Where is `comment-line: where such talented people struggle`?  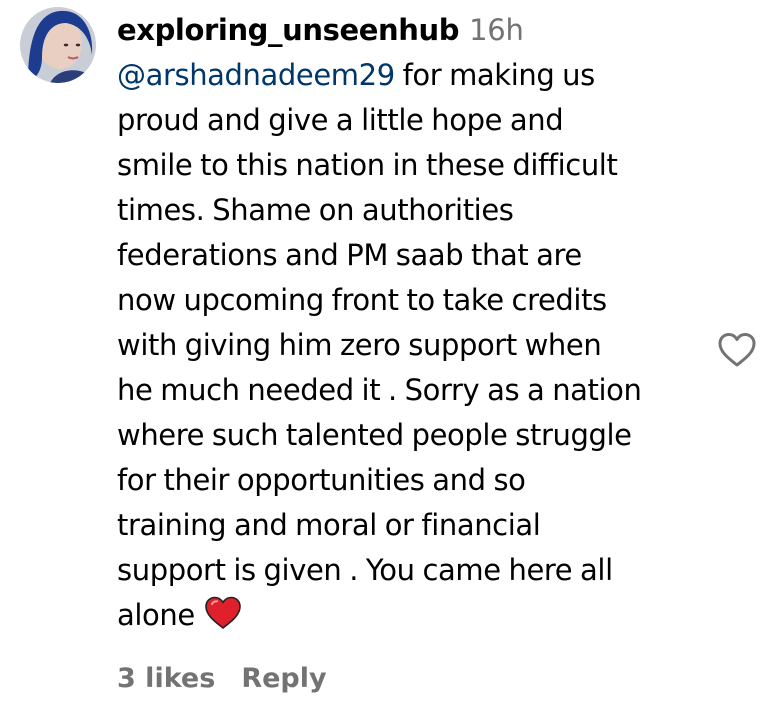
comment-line: where such talented people struggle is located at coordinates (374, 435).